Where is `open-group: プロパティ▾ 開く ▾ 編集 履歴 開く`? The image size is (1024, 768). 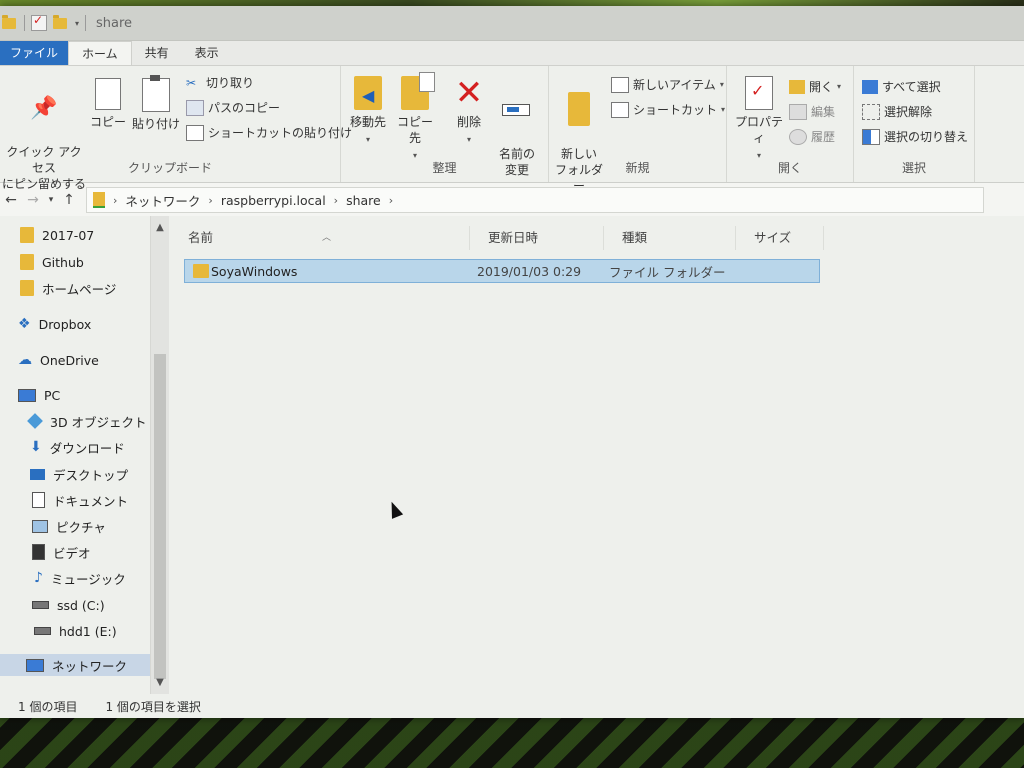
open-group: プロパティ▾ 開く ▾ 編集 履歴 開く is located at coordinates (790, 124).